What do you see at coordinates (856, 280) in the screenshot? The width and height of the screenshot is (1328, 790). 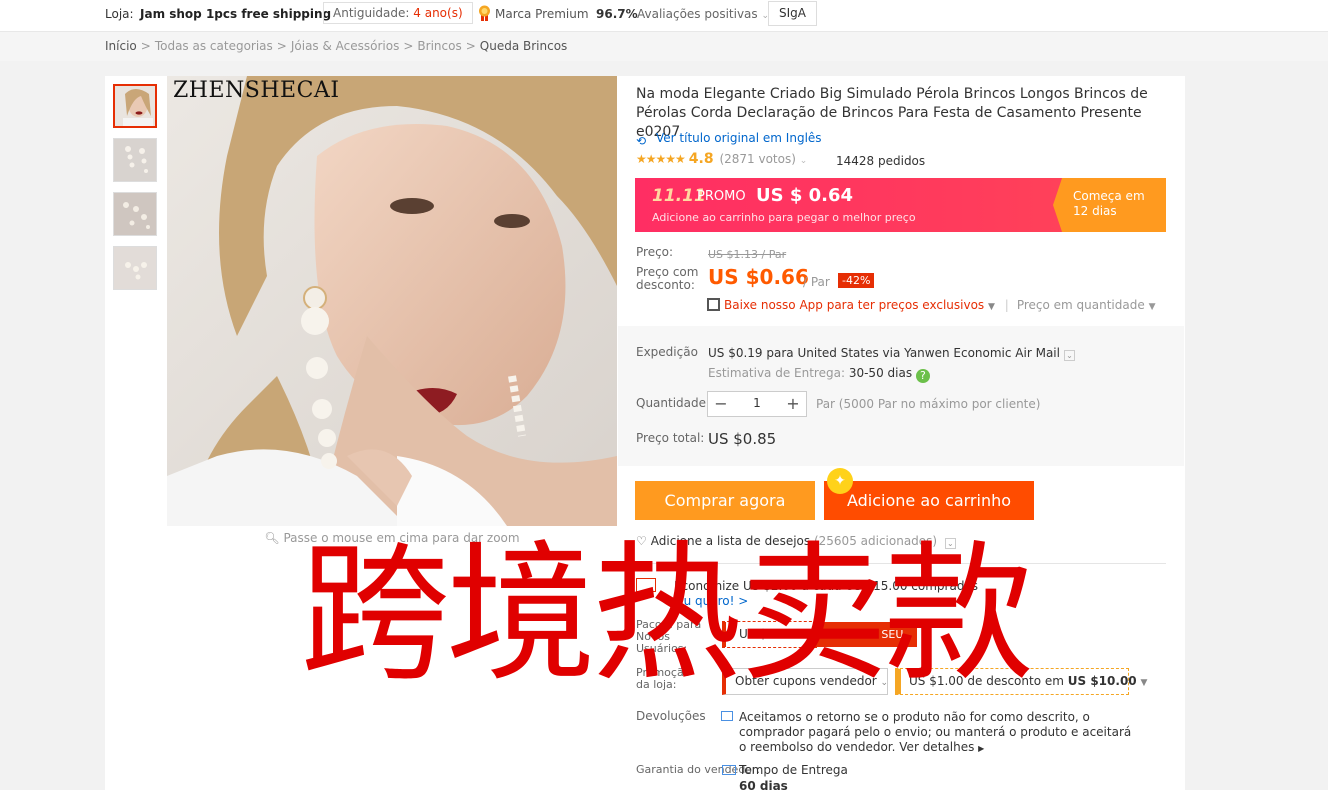 I see `discount-percent-badge: -42%` at bounding box center [856, 280].